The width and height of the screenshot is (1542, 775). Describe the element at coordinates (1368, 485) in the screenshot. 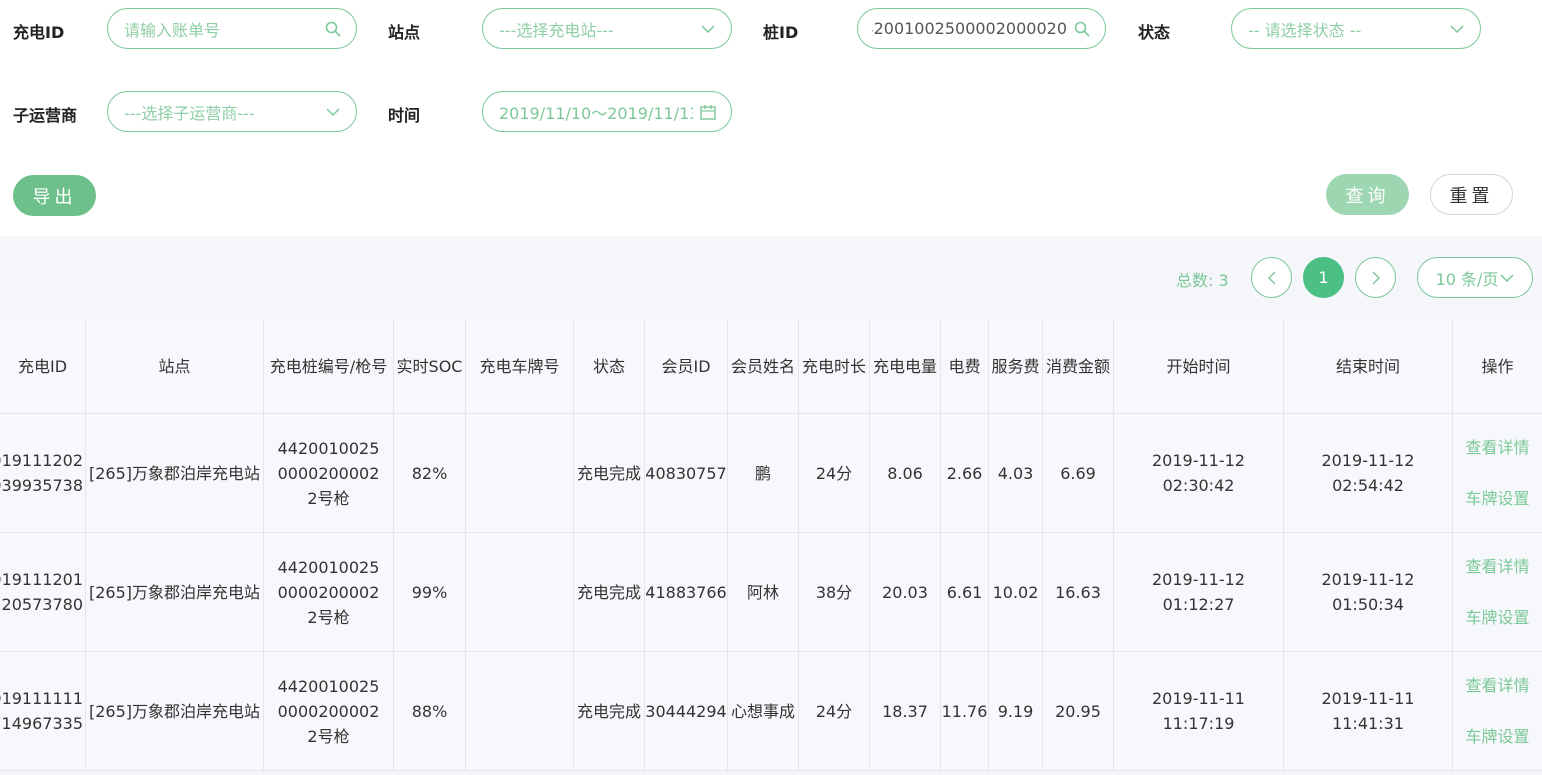

I see `end-clock: 02:54:42` at that location.